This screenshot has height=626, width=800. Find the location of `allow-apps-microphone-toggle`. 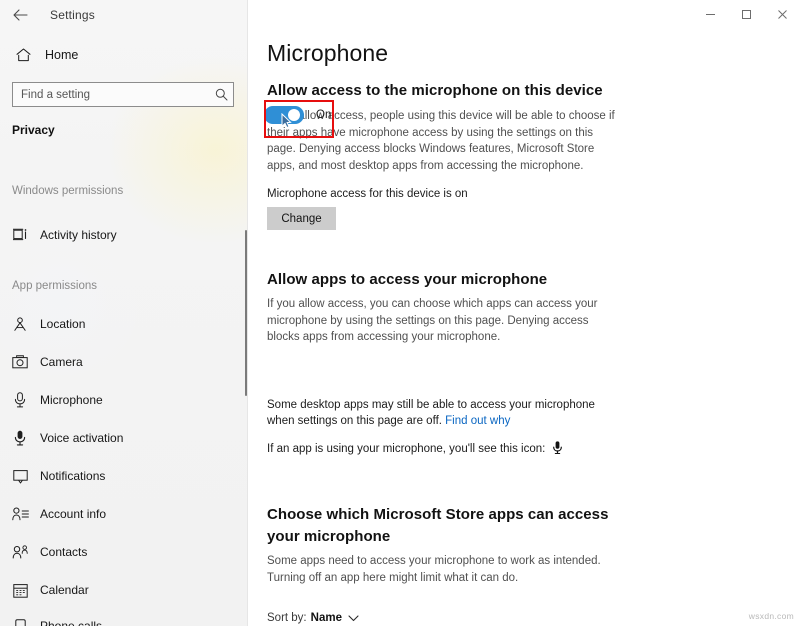

allow-apps-microphone-toggle is located at coordinates (284, 117).